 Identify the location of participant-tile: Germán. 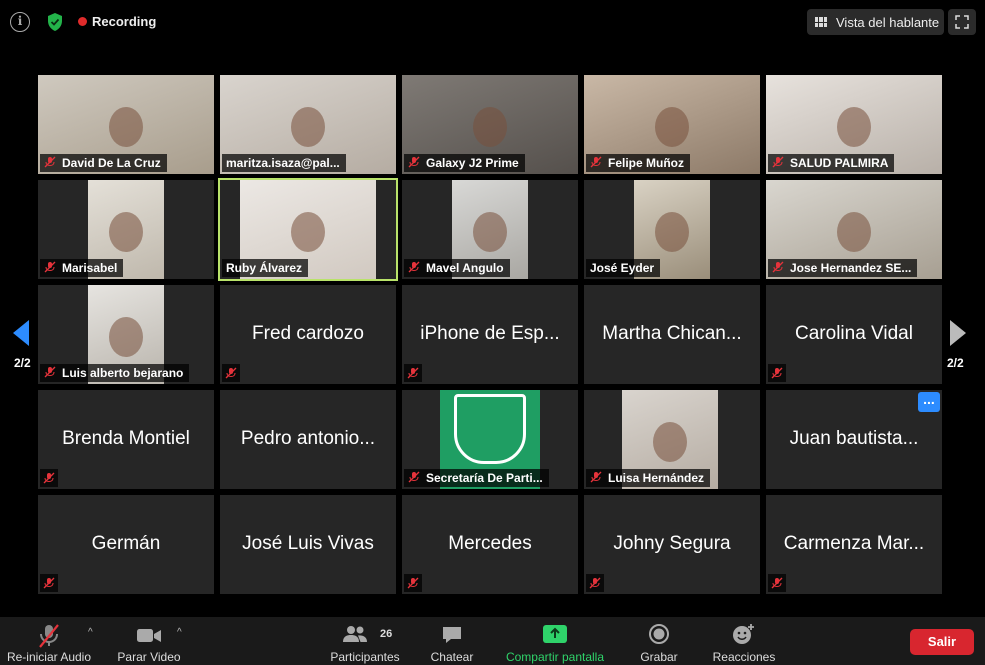
(126, 544).